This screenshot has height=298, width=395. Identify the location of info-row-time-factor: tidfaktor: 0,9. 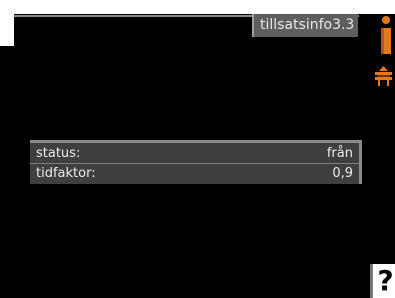
(194, 173).